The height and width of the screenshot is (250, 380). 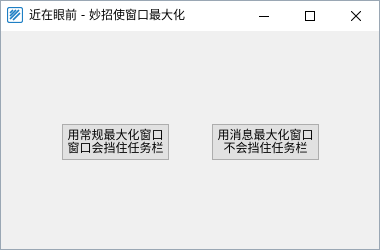 I want to click on normal-maximize-label-line2: 窗口会挡住任务栏, so click(x=115, y=148).